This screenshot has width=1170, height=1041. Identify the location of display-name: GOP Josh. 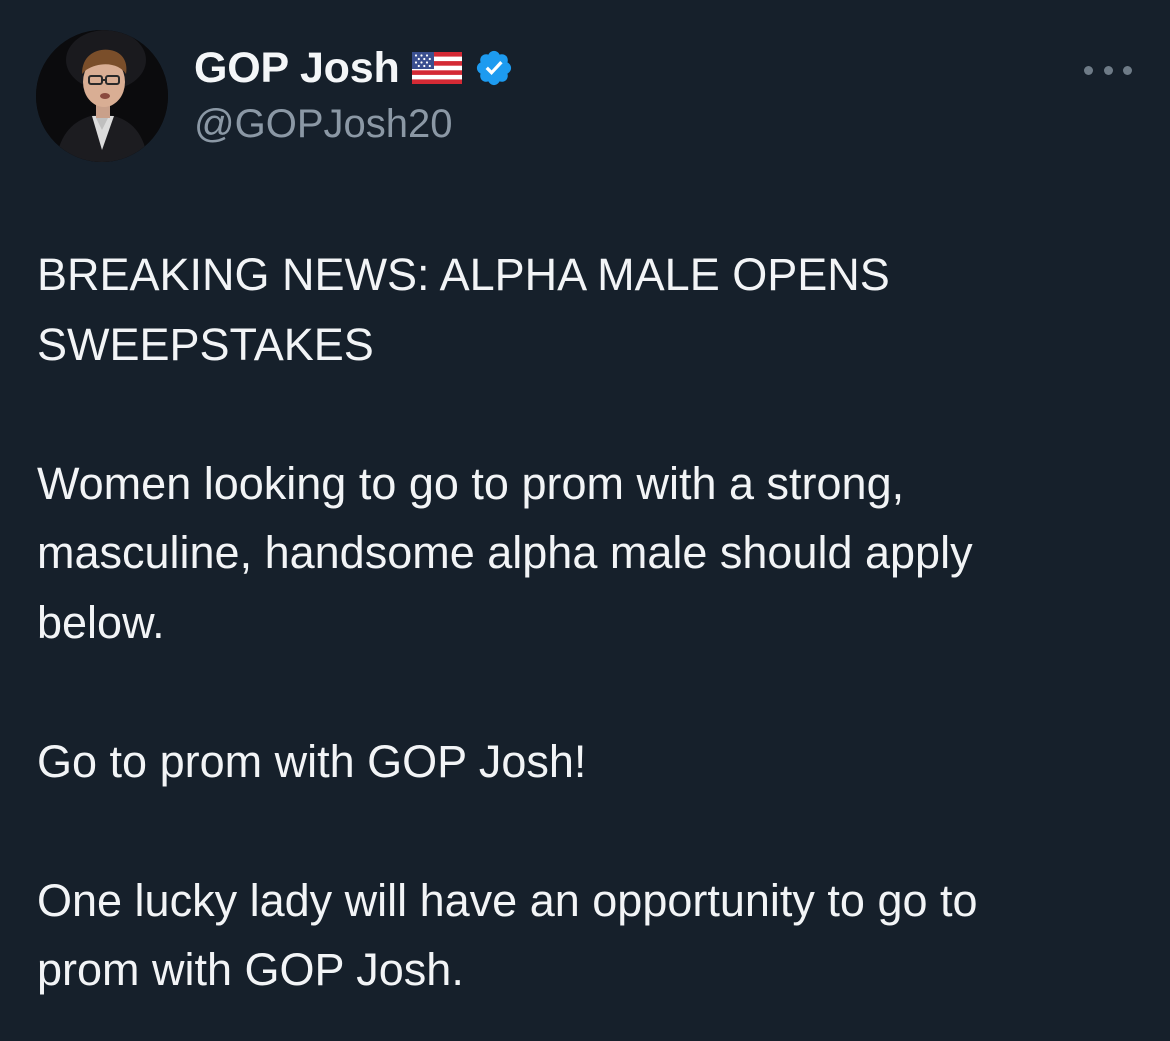
(297, 68).